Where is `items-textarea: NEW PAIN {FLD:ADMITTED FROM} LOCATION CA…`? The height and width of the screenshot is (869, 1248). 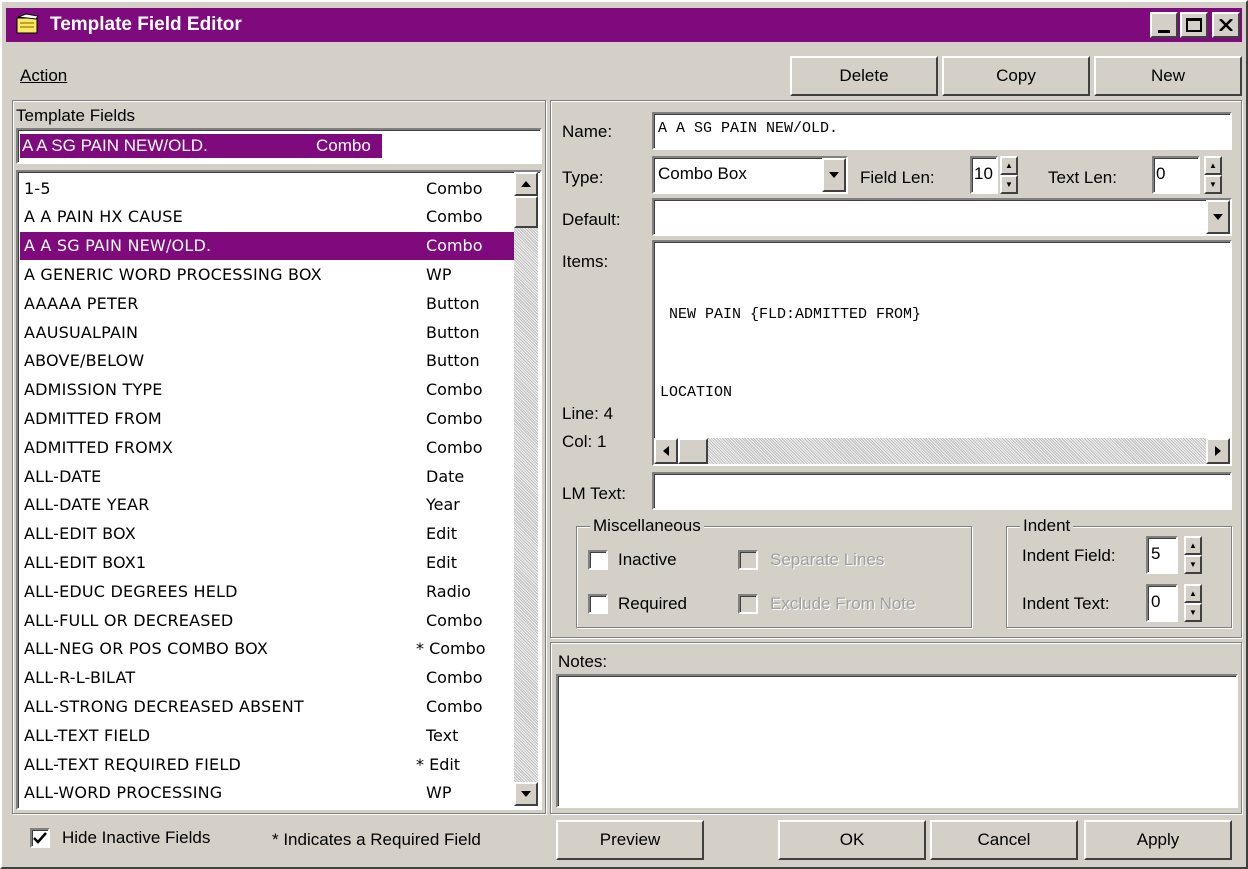 items-textarea: NEW PAIN {FLD:ADMITTED FROM} LOCATION CA… is located at coordinates (942, 353).